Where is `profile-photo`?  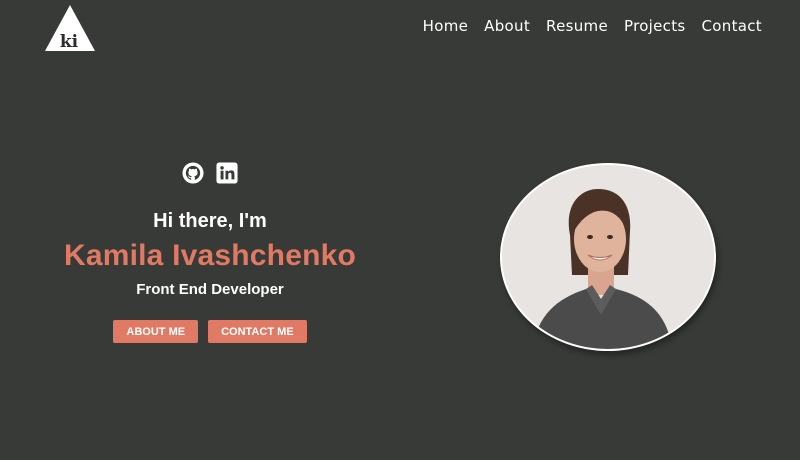
profile-photo is located at coordinates (608, 257).